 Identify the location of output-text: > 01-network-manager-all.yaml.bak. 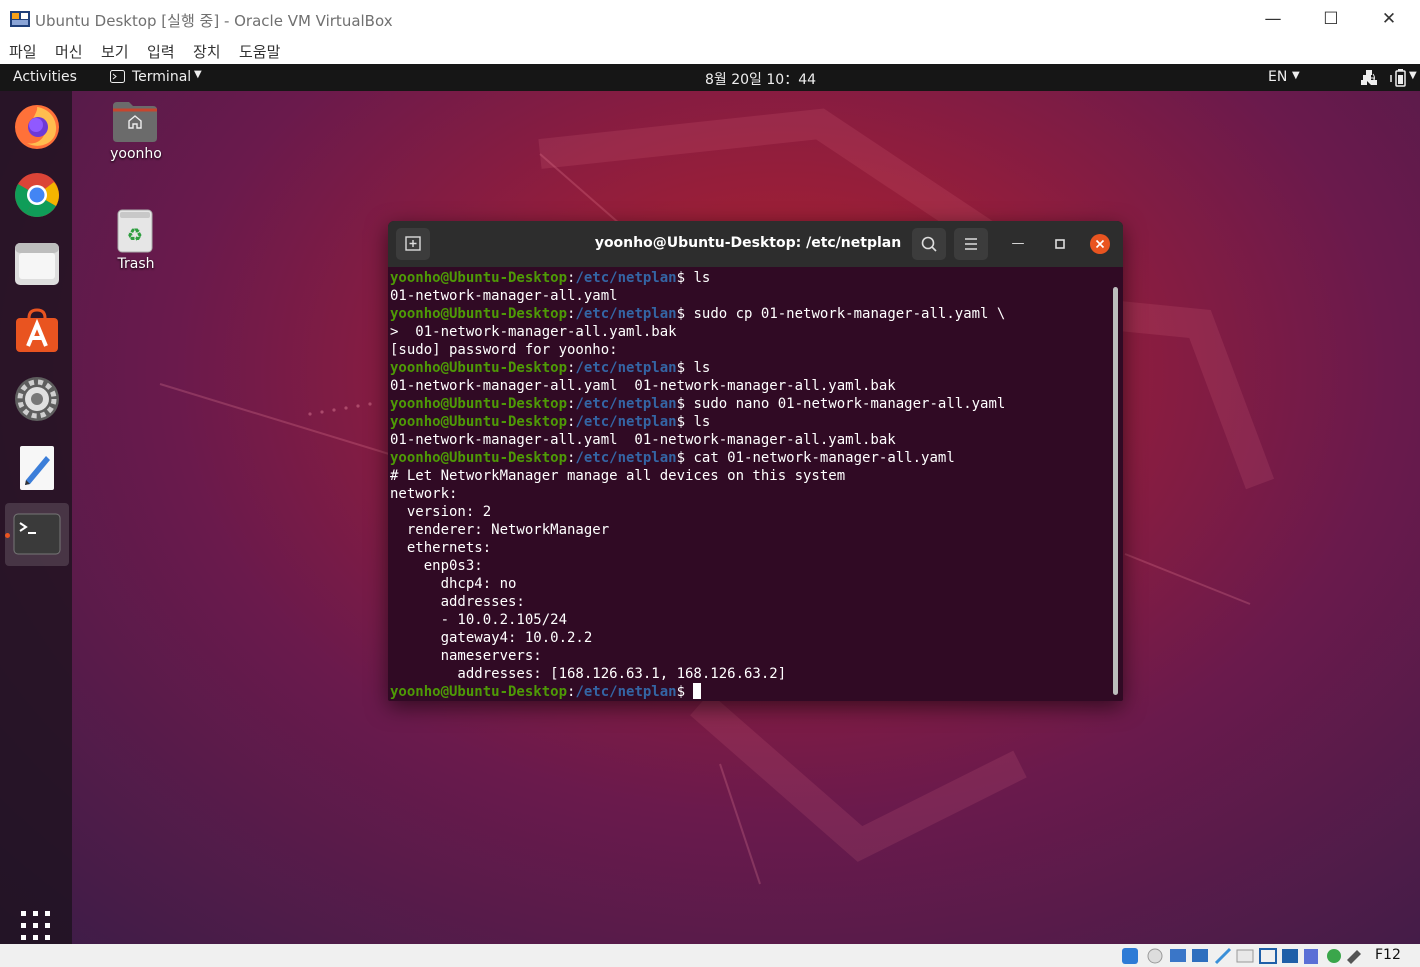
(533, 332).